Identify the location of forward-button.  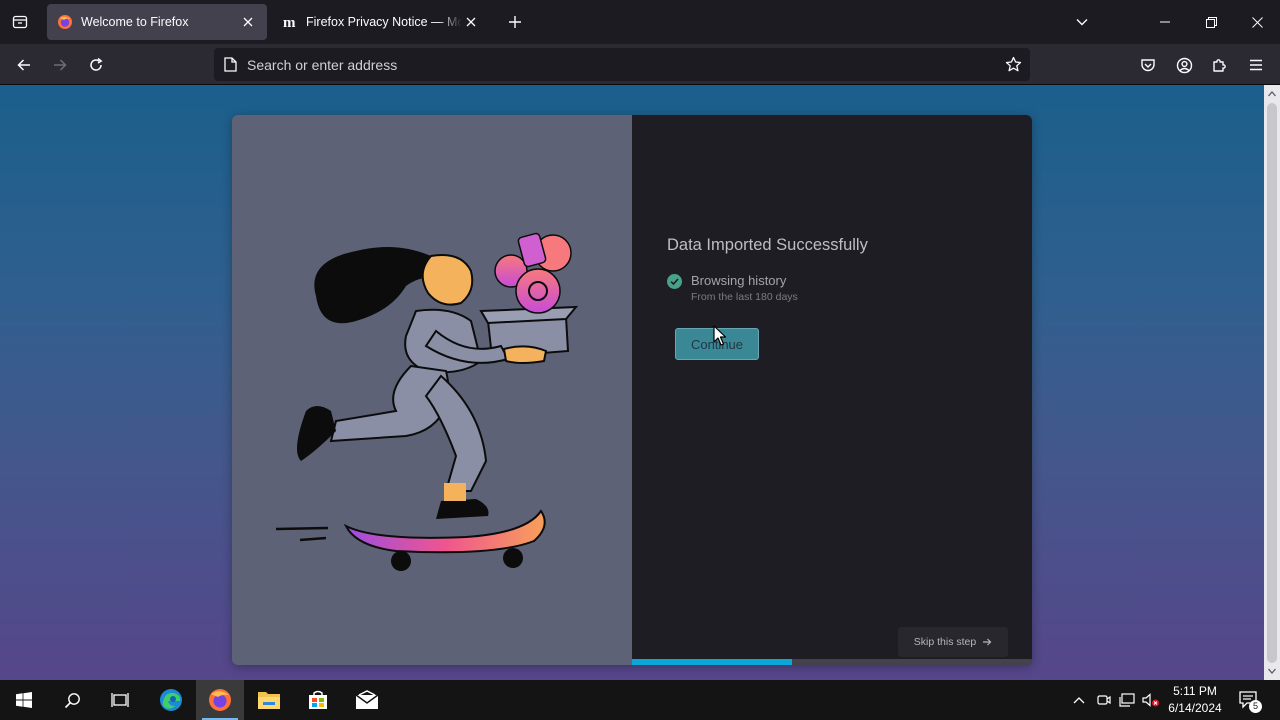
(60, 65).